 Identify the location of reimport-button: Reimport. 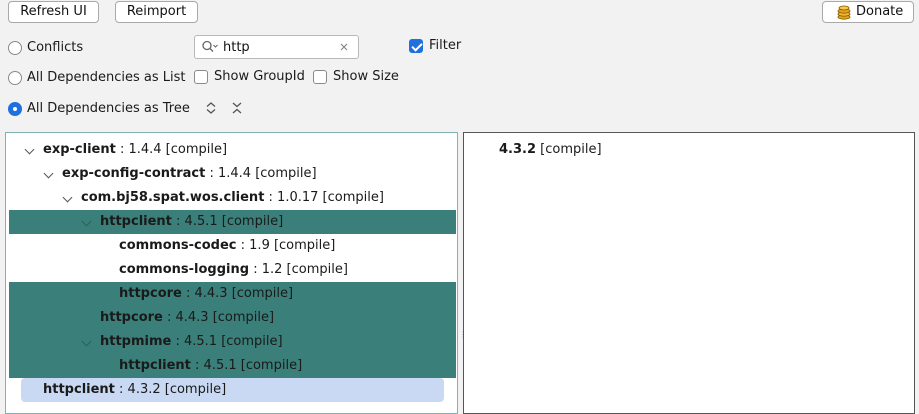
(156, 12).